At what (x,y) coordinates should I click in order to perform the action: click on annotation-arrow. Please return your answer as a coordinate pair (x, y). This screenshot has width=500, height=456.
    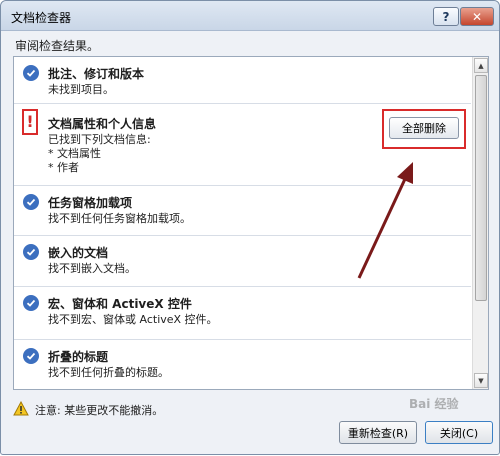
    Looking at the image, I should click on (385, 220).